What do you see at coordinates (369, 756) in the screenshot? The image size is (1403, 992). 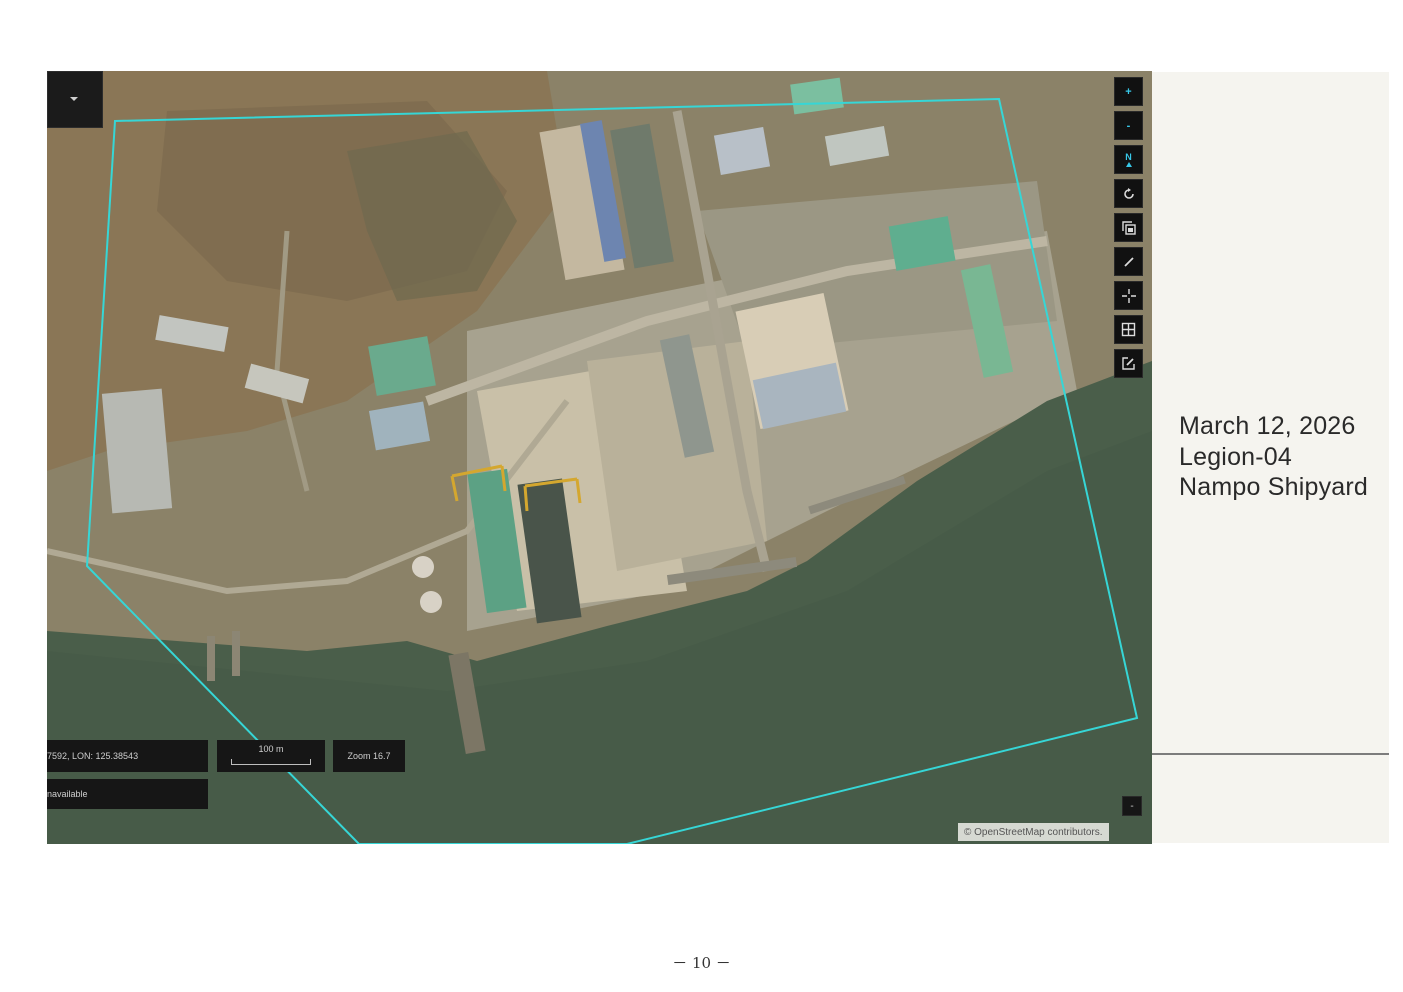 I see `zoom-level-readout: Zoom 16.7` at bounding box center [369, 756].